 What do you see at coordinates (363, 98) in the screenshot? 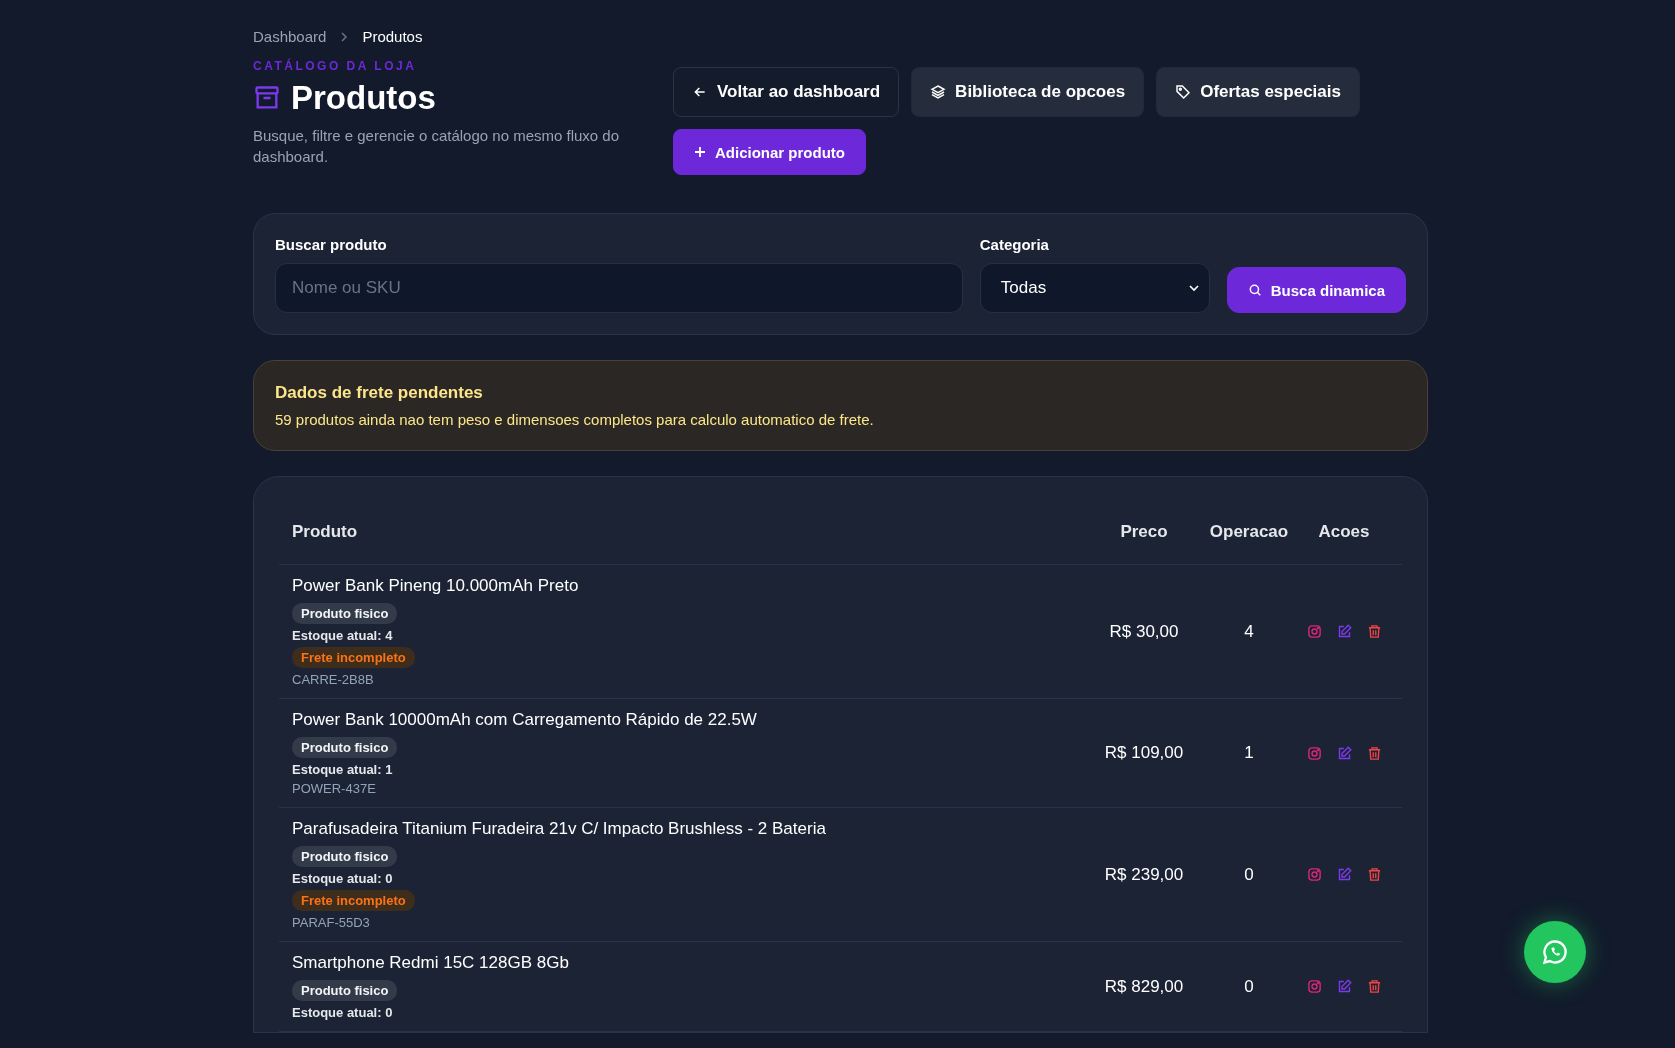
I see `page-title: Produtos` at bounding box center [363, 98].